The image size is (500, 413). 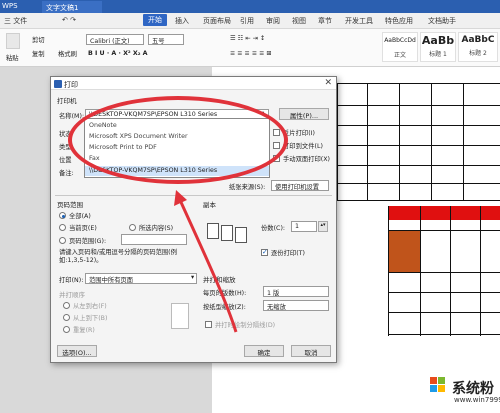 I want to click on scale-select: 无缩放, so click(x=296, y=305).